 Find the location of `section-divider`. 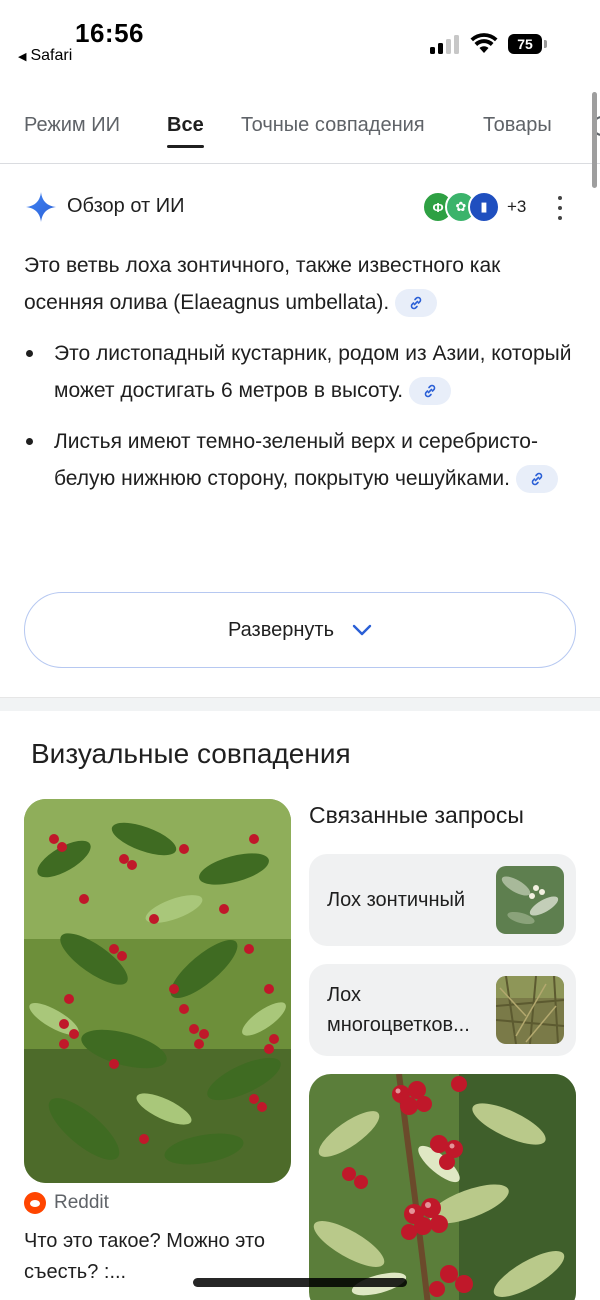

section-divider is located at coordinates (300, 704).